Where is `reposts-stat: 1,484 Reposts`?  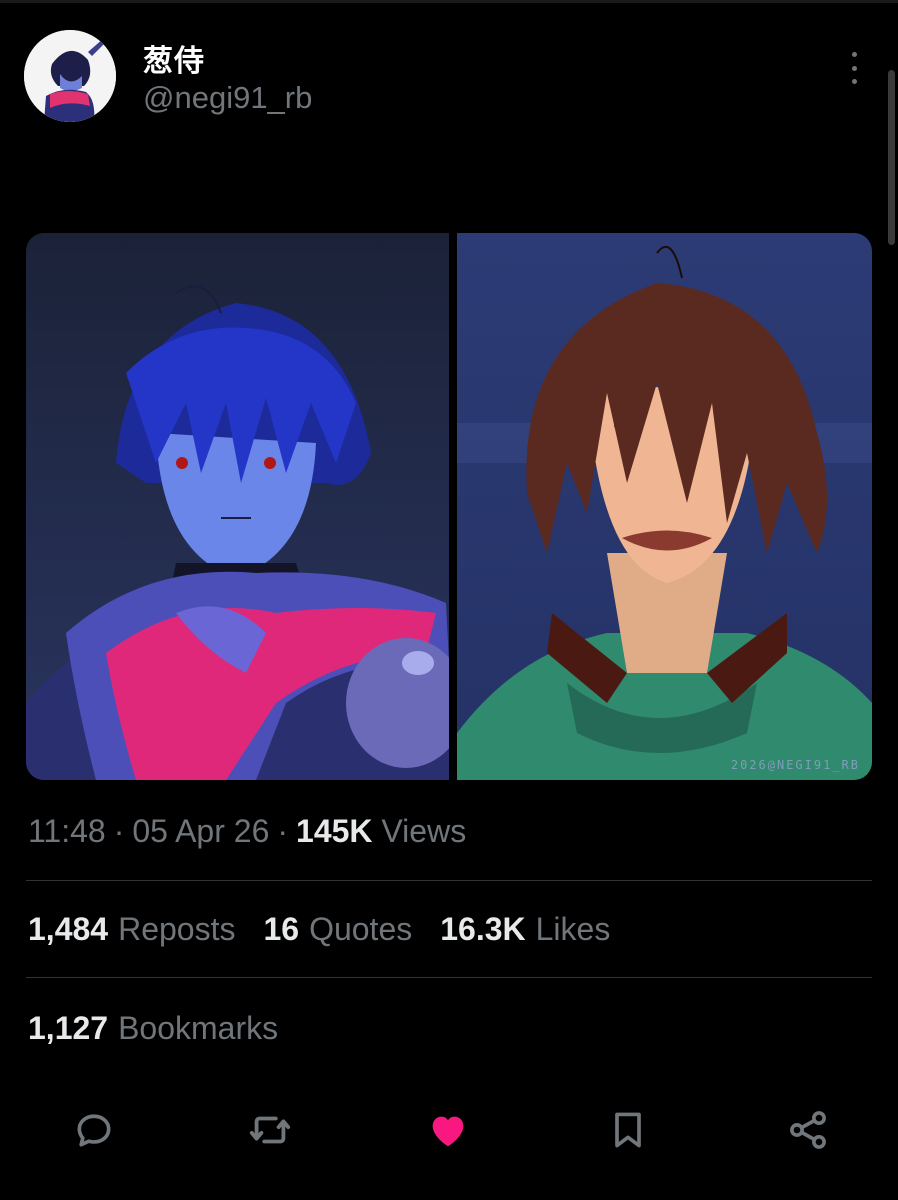 reposts-stat: 1,484 Reposts is located at coordinates (131, 929).